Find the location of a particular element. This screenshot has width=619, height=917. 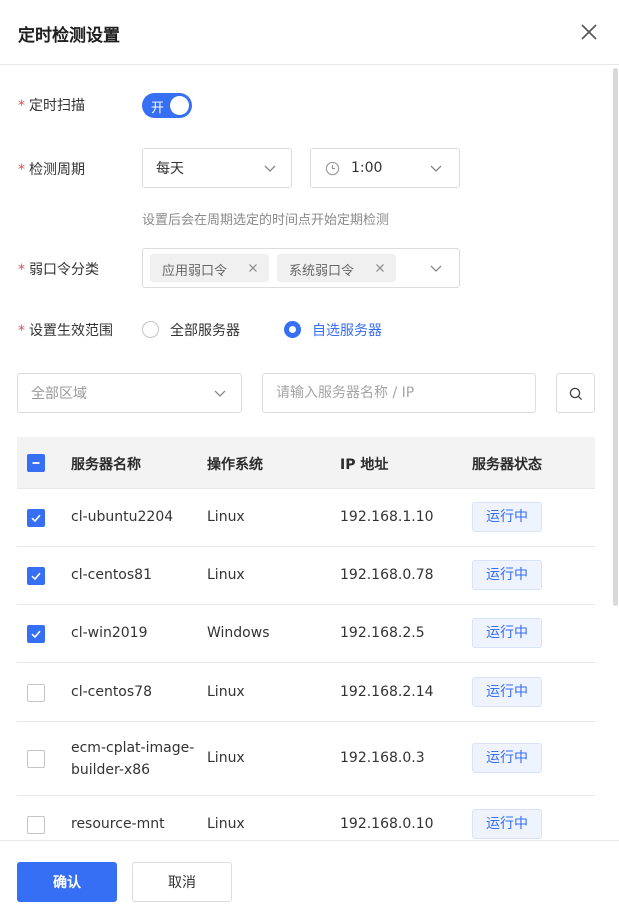

radio-selected-servers-label: 自选服务器 is located at coordinates (347, 330).